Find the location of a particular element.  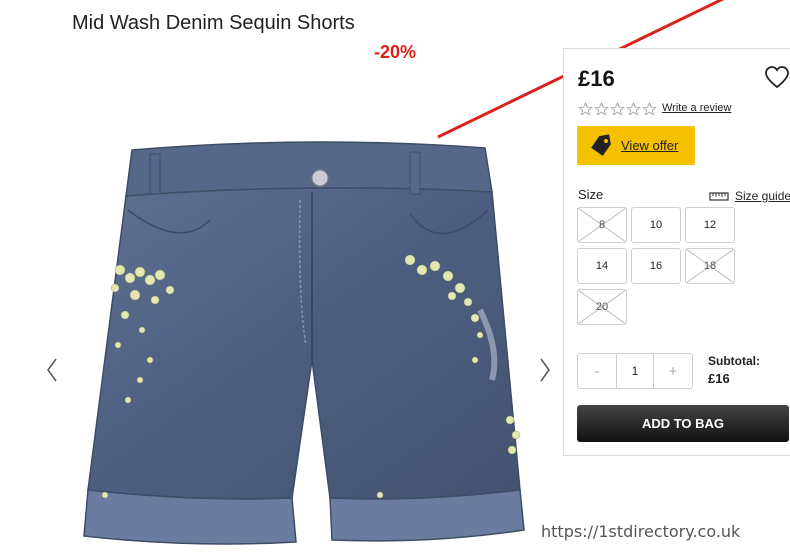

quantity-increase-button: + is located at coordinates (673, 371).